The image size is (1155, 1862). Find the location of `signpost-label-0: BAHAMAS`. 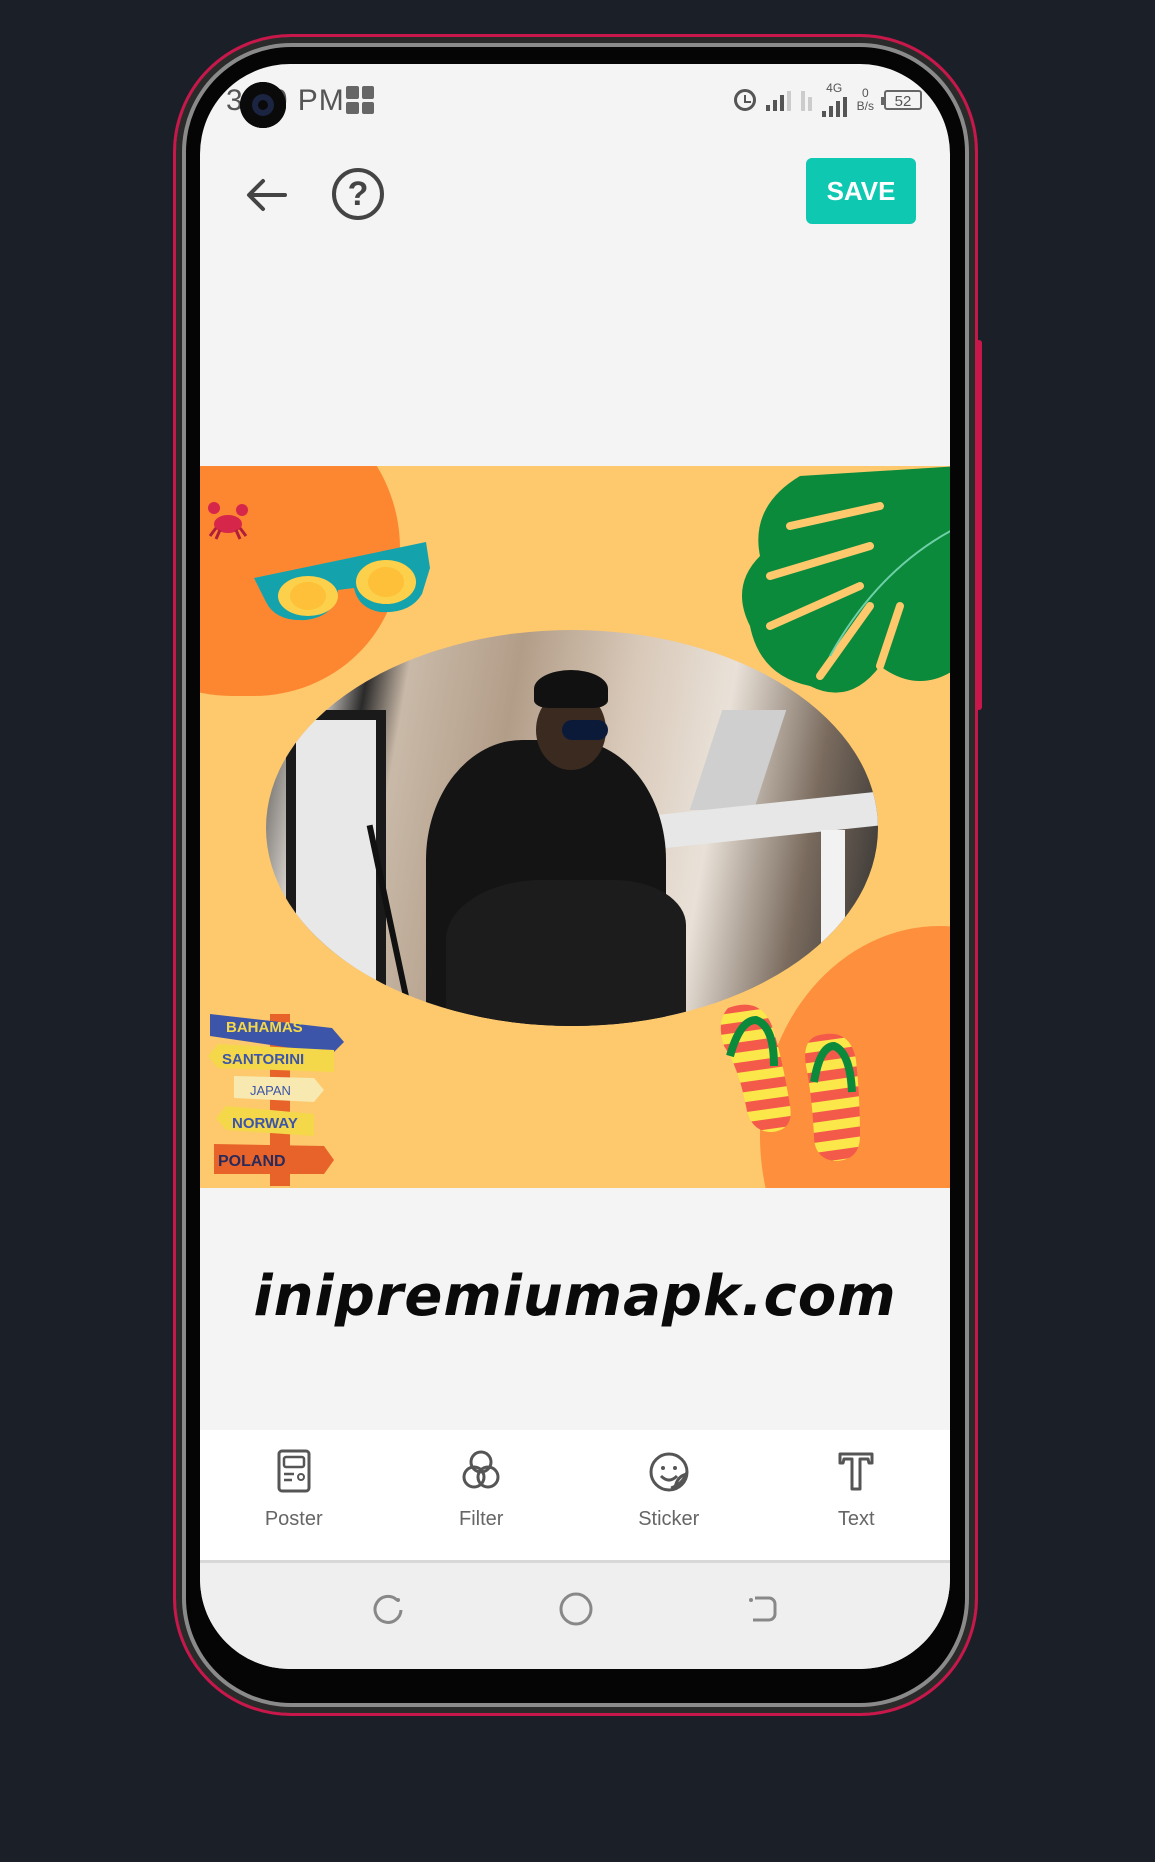

signpost-label-0: BAHAMAS is located at coordinates (264, 1027).